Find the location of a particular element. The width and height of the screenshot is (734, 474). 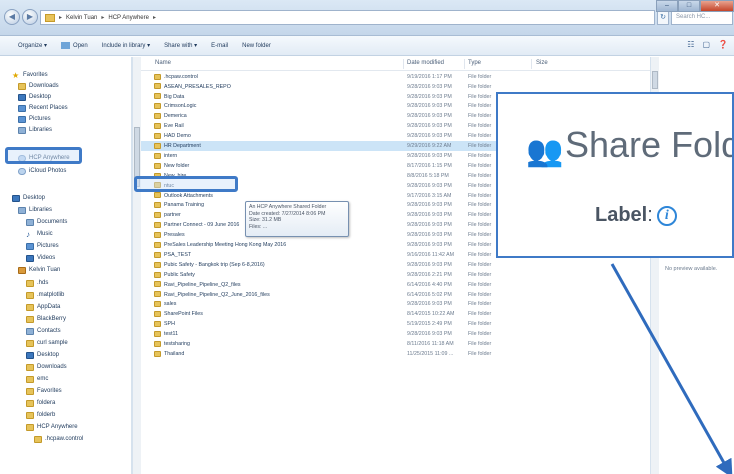

nav-sub-folder: curl sample is located at coordinates (47, 343).